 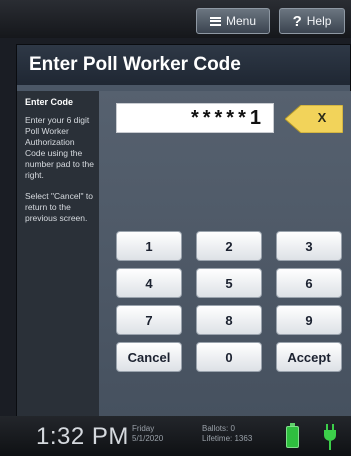 I want to click on key-1: 1, so click(x=149, y=246).